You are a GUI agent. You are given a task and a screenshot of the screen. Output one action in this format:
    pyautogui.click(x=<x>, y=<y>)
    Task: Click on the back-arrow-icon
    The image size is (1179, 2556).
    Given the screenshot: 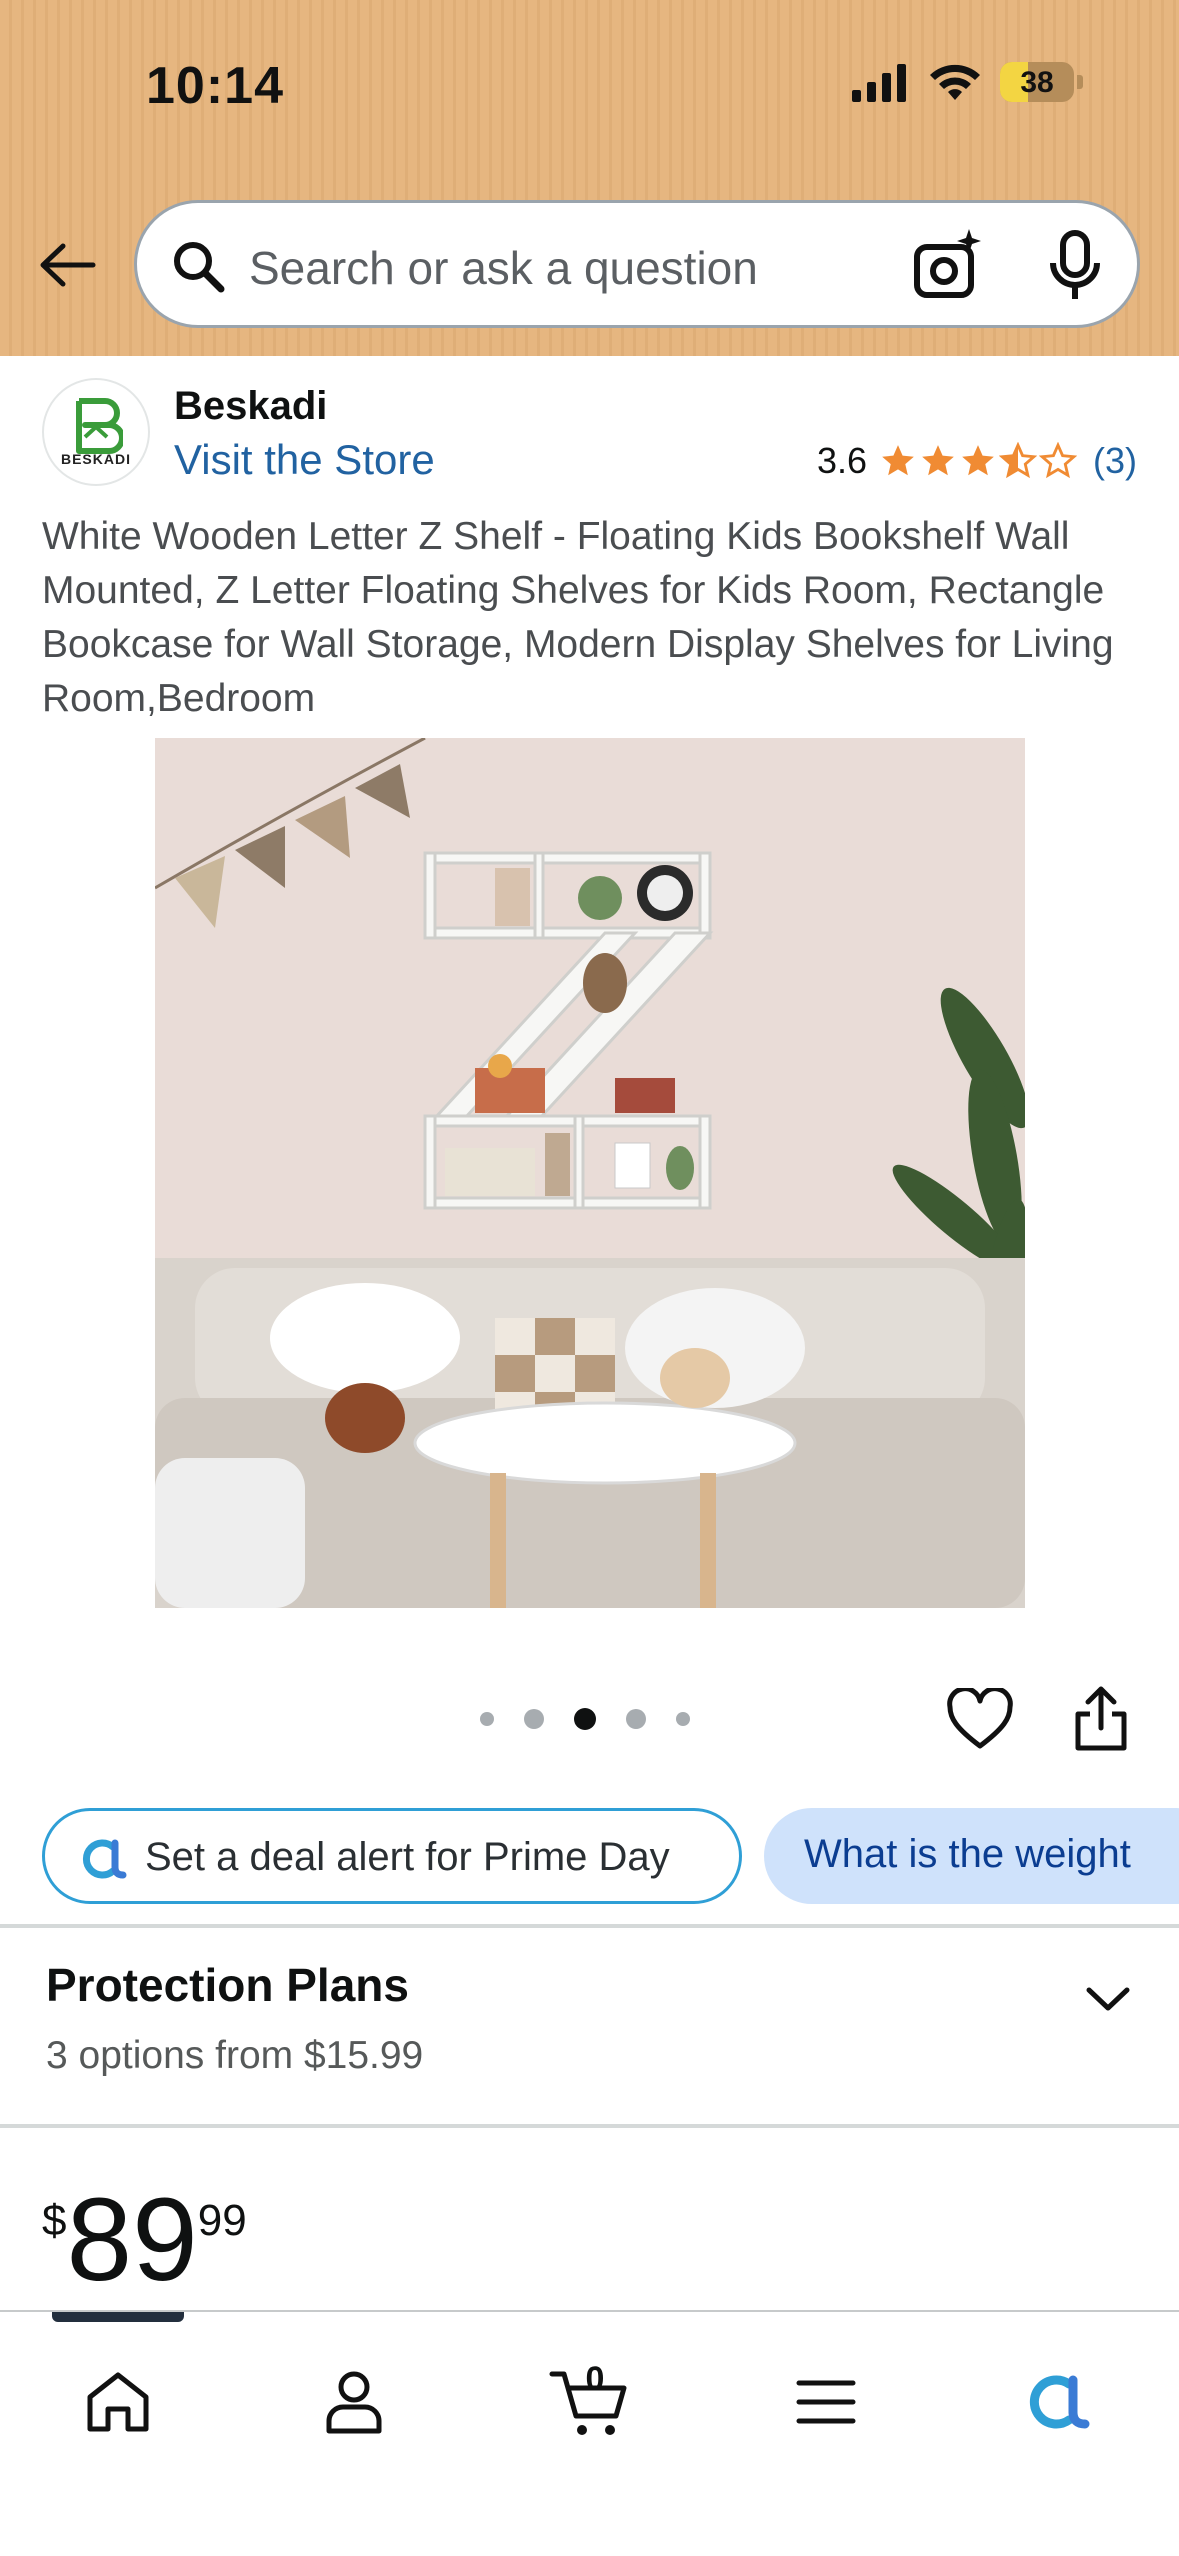 What is the action you would take?
    pyautogui.click(x=68, y=265)
    